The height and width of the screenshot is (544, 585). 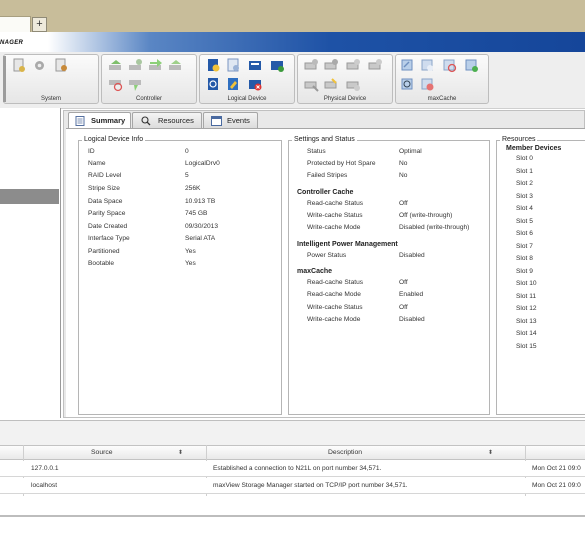 I want to click on field-value: 09/30/2013, so click(x=202, y=226).